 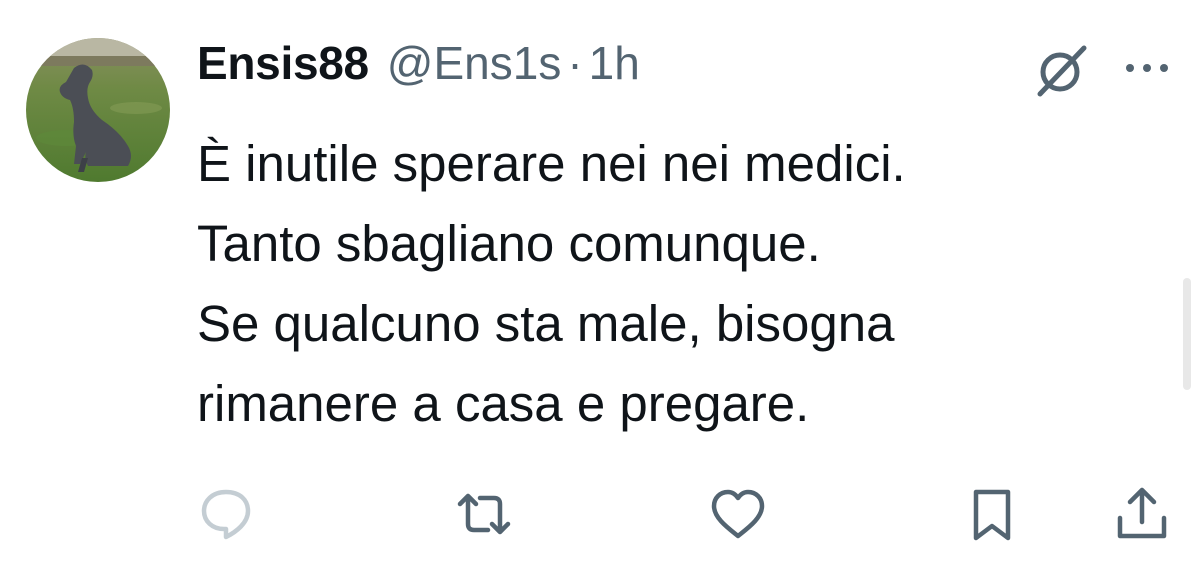 I want to click on retweet-icon, so click(x=484, y=514).